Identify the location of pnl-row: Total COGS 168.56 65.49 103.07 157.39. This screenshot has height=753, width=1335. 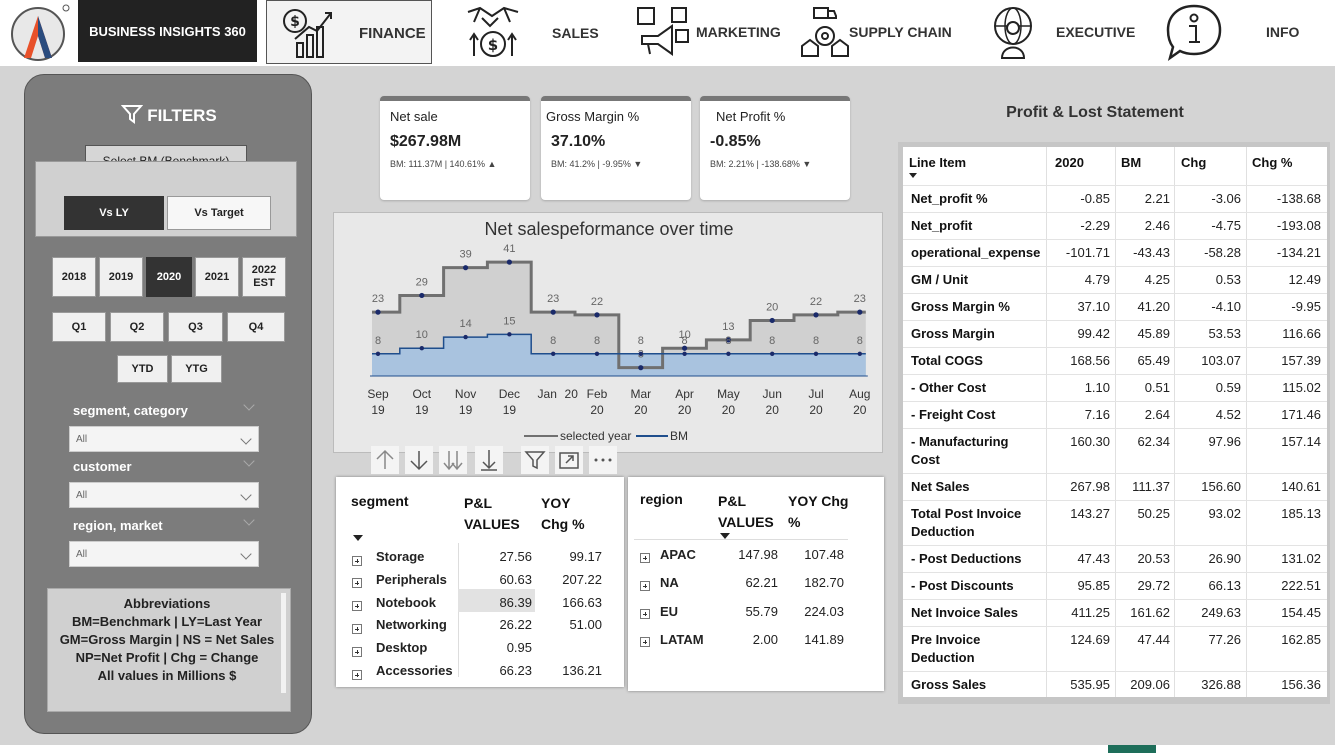
(1115, 360).